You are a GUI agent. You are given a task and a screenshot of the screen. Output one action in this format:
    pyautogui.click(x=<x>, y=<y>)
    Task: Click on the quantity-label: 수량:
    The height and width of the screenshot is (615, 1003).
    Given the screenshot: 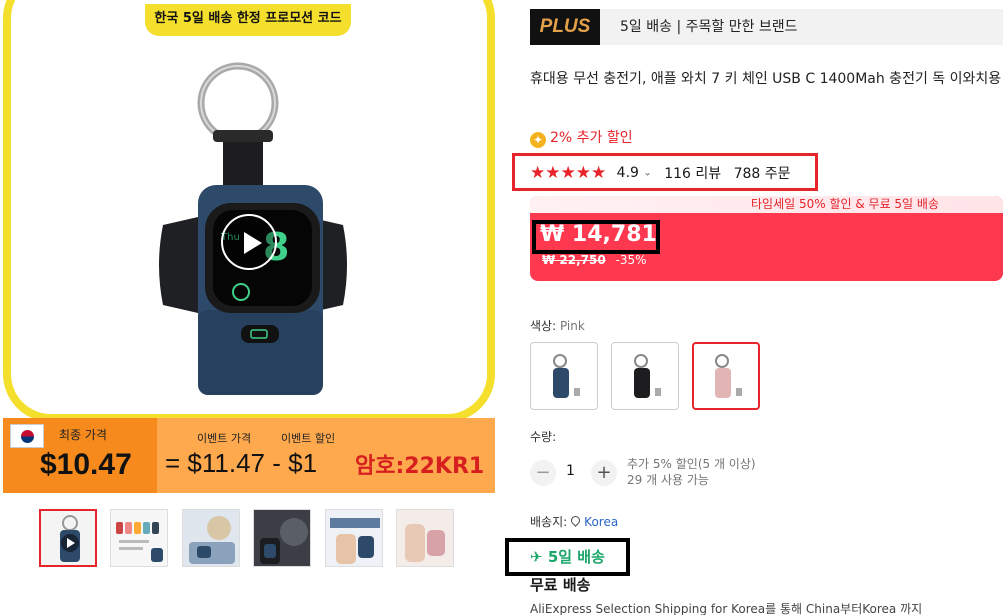 What is the action you would take?
    pyautogui.click(x=543, y=437)
    